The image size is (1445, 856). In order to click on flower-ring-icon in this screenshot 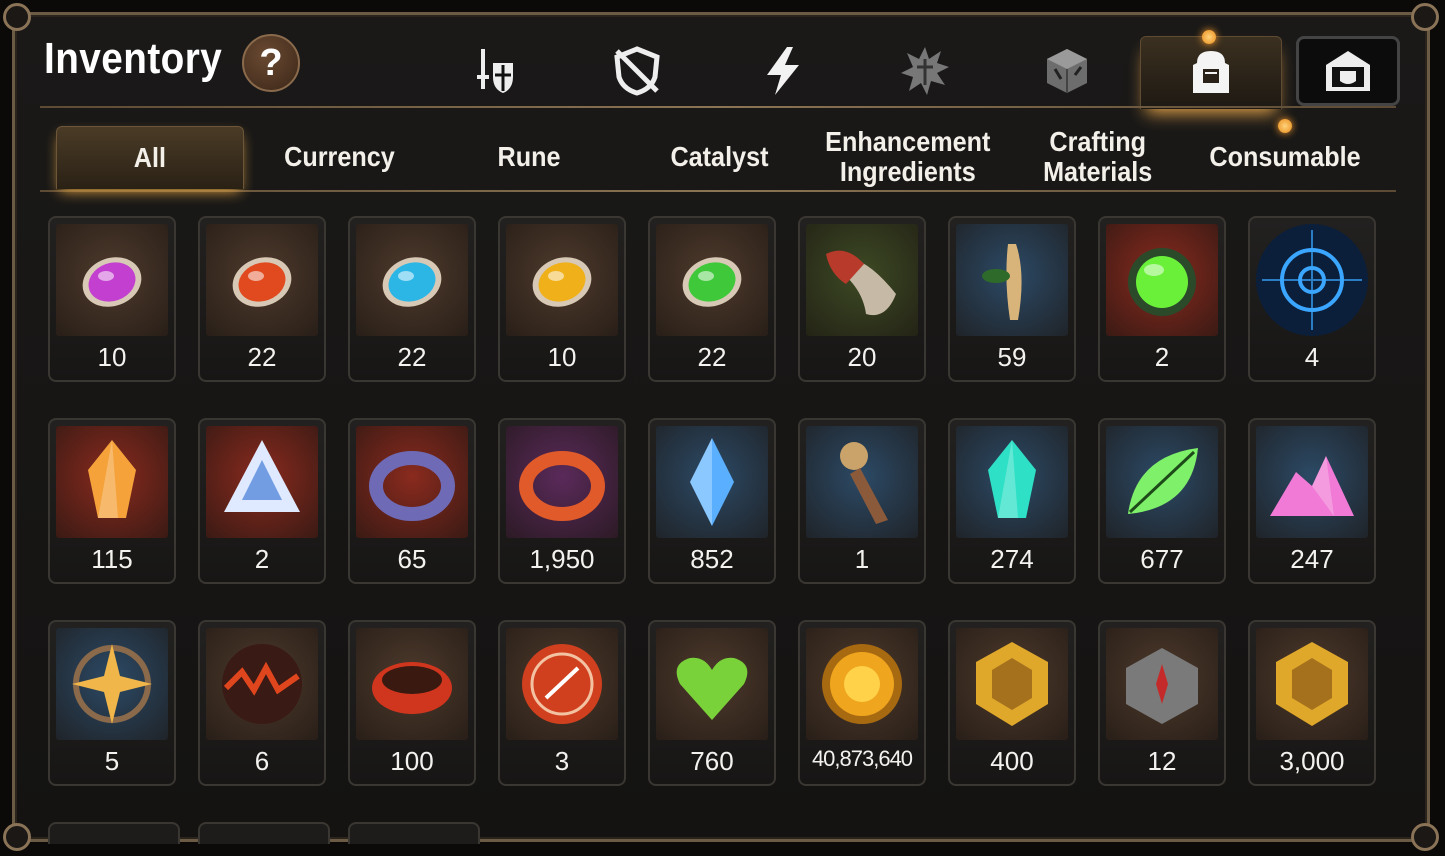, I will do `click(562, 482)`.